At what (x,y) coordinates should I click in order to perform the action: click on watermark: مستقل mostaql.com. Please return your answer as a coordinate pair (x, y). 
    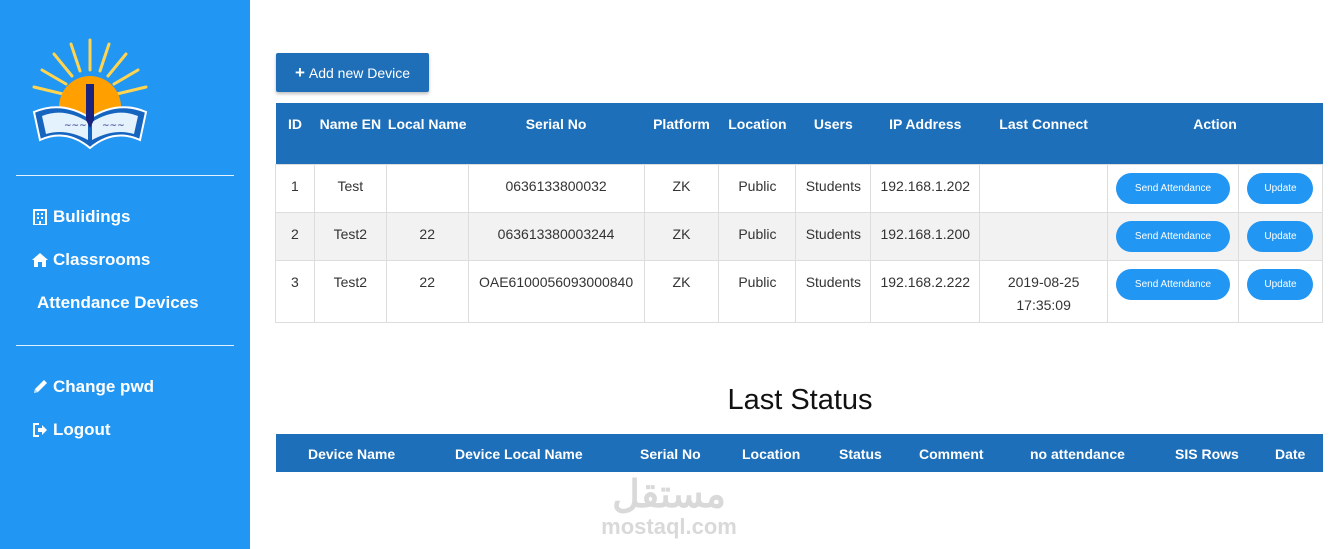
    Looking at the image, I should click on (669, 506).